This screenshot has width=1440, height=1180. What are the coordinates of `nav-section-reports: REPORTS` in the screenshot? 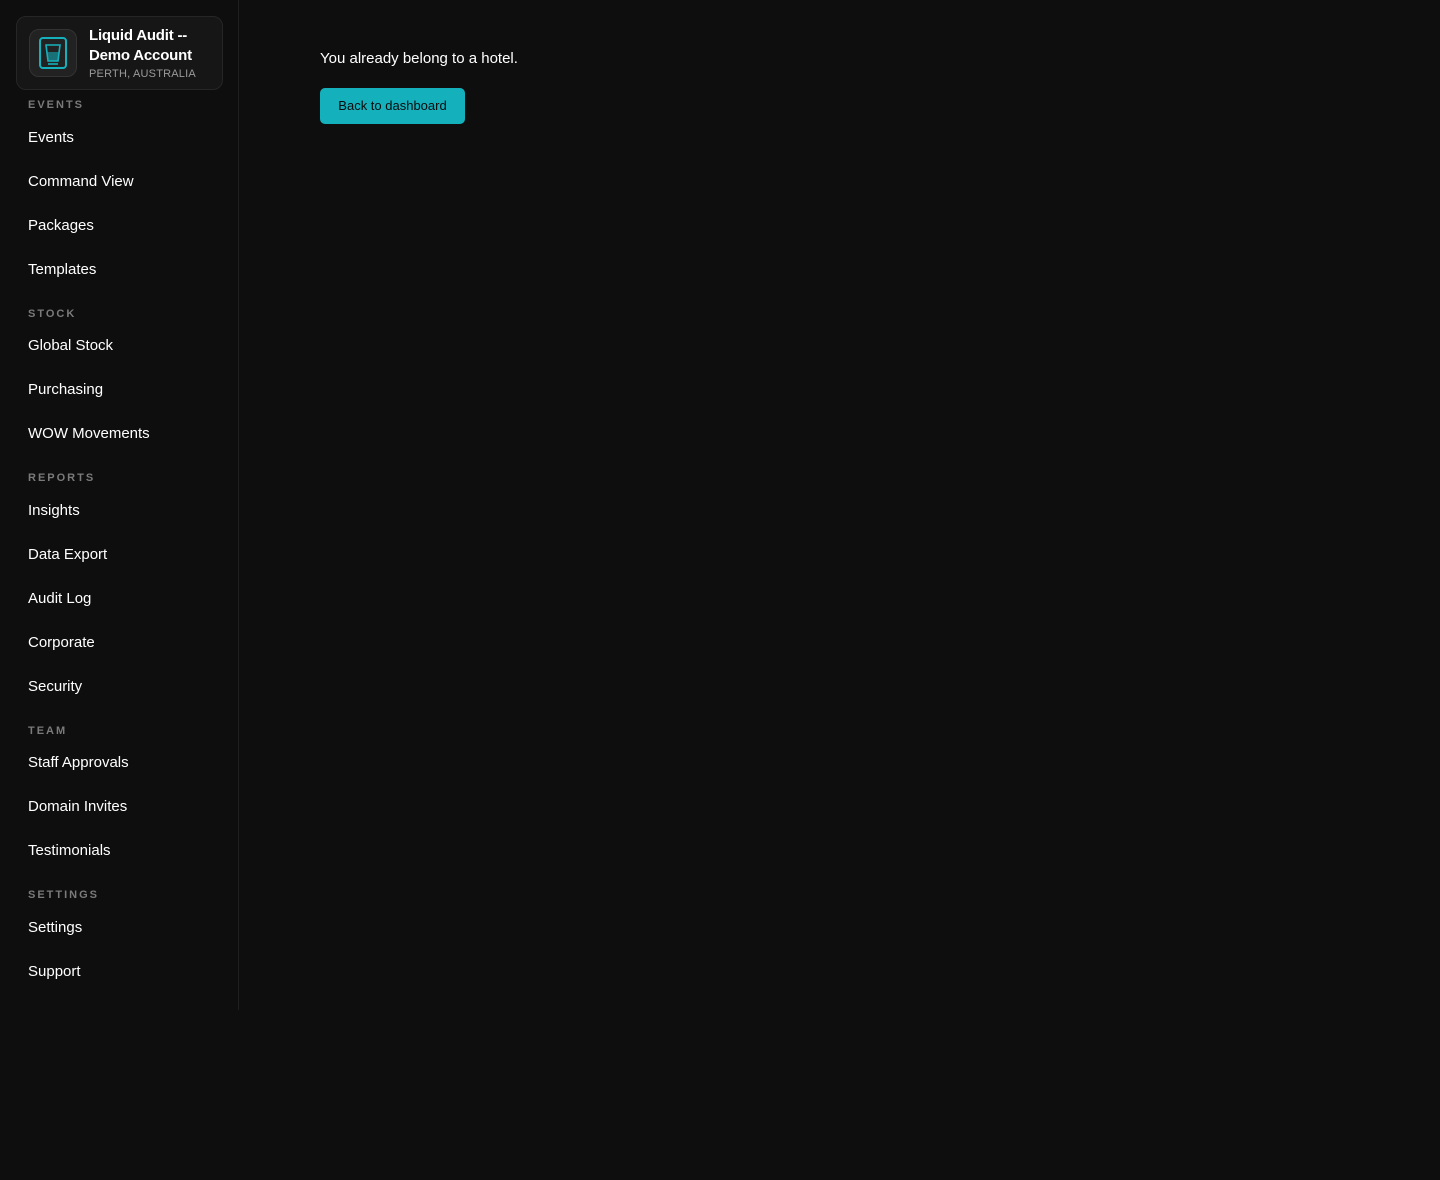 It's located at (62, 478).